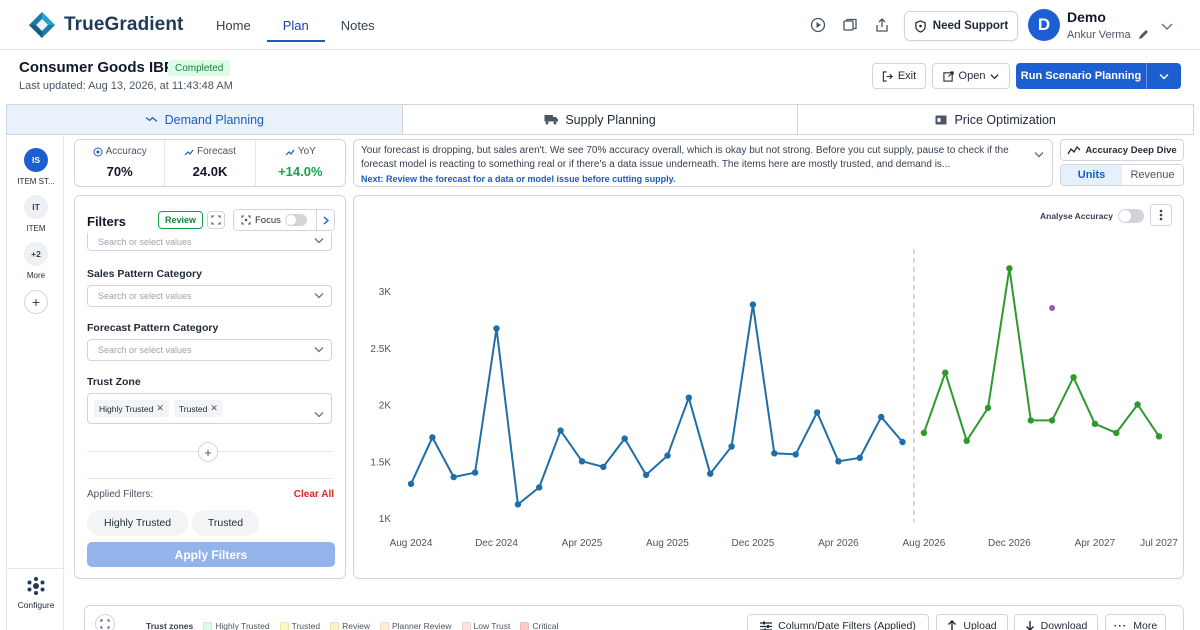 This screenshot has width=1200, height=630. What do you see at coordinates (295, 220) in the screenshot?
I see `focus-toggle` at bounding box center [295, 220].